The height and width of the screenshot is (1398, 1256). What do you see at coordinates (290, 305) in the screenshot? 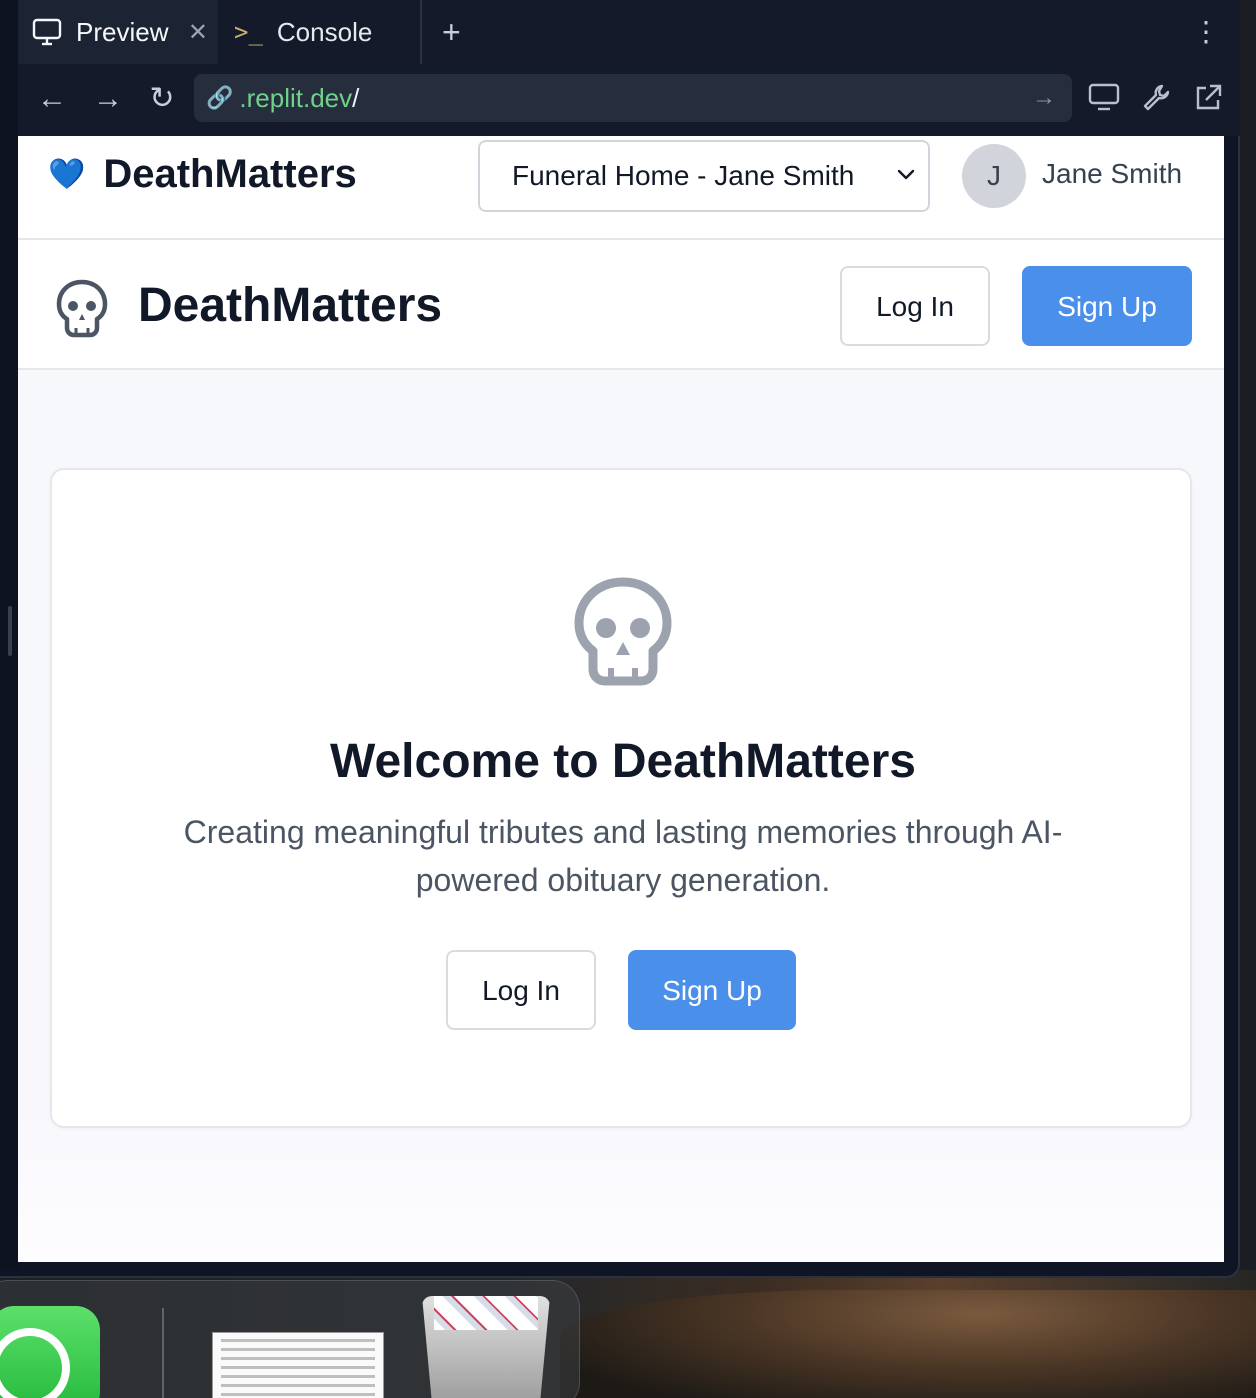
I see `site-title: DeathMatters` at bounding box center [290, 305].